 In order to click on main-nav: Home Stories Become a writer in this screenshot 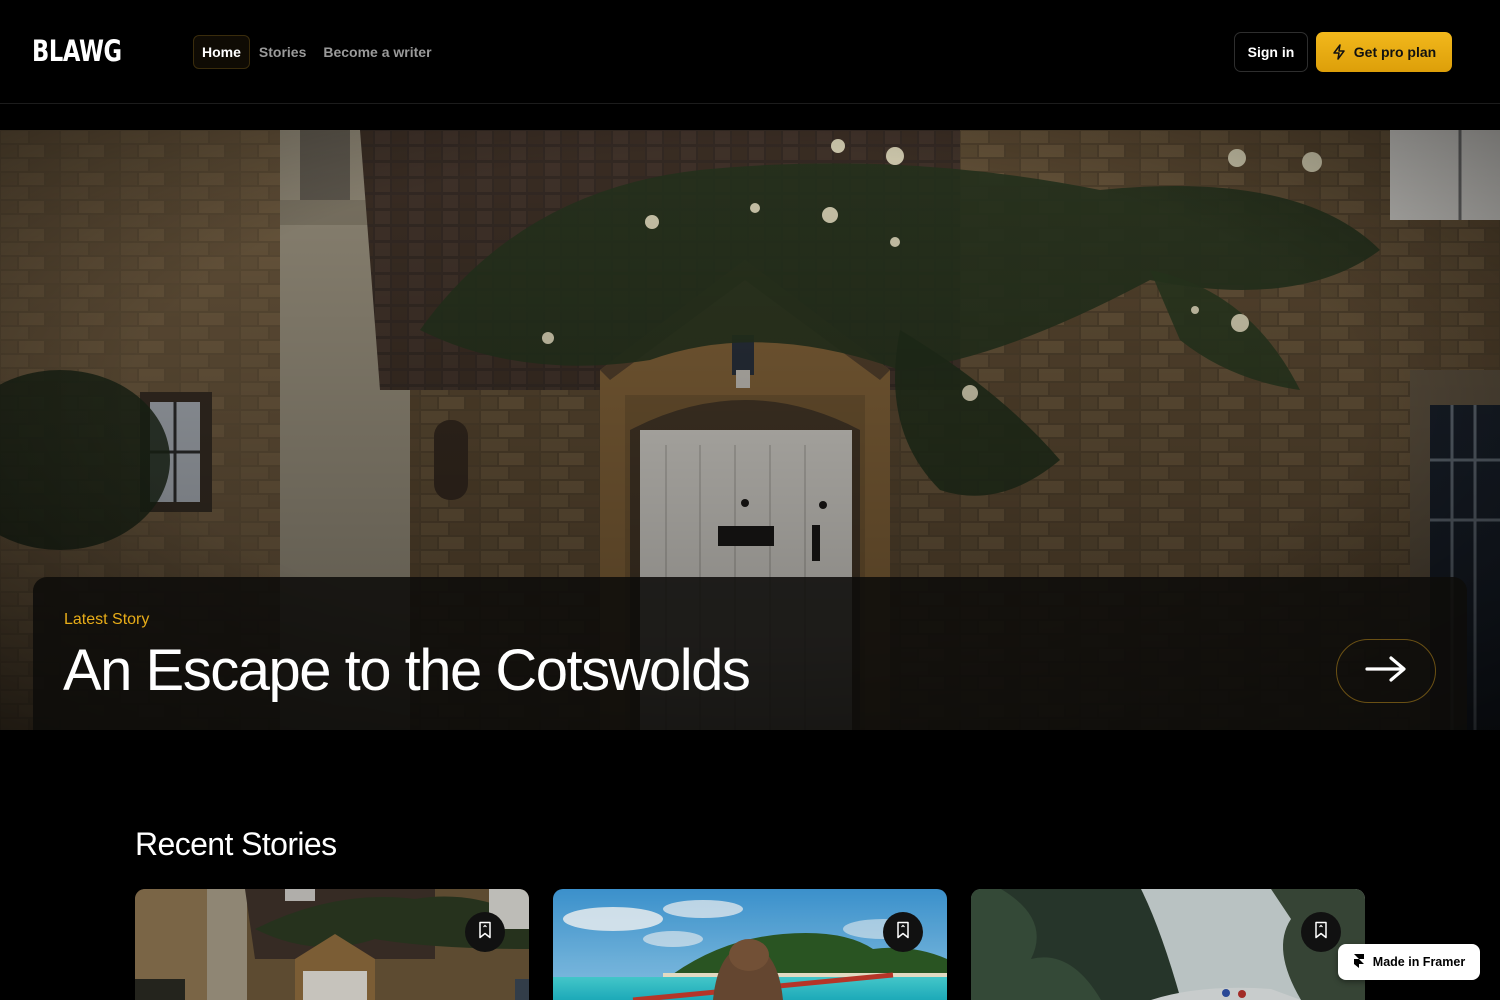, I will do `click(317, 52)`.